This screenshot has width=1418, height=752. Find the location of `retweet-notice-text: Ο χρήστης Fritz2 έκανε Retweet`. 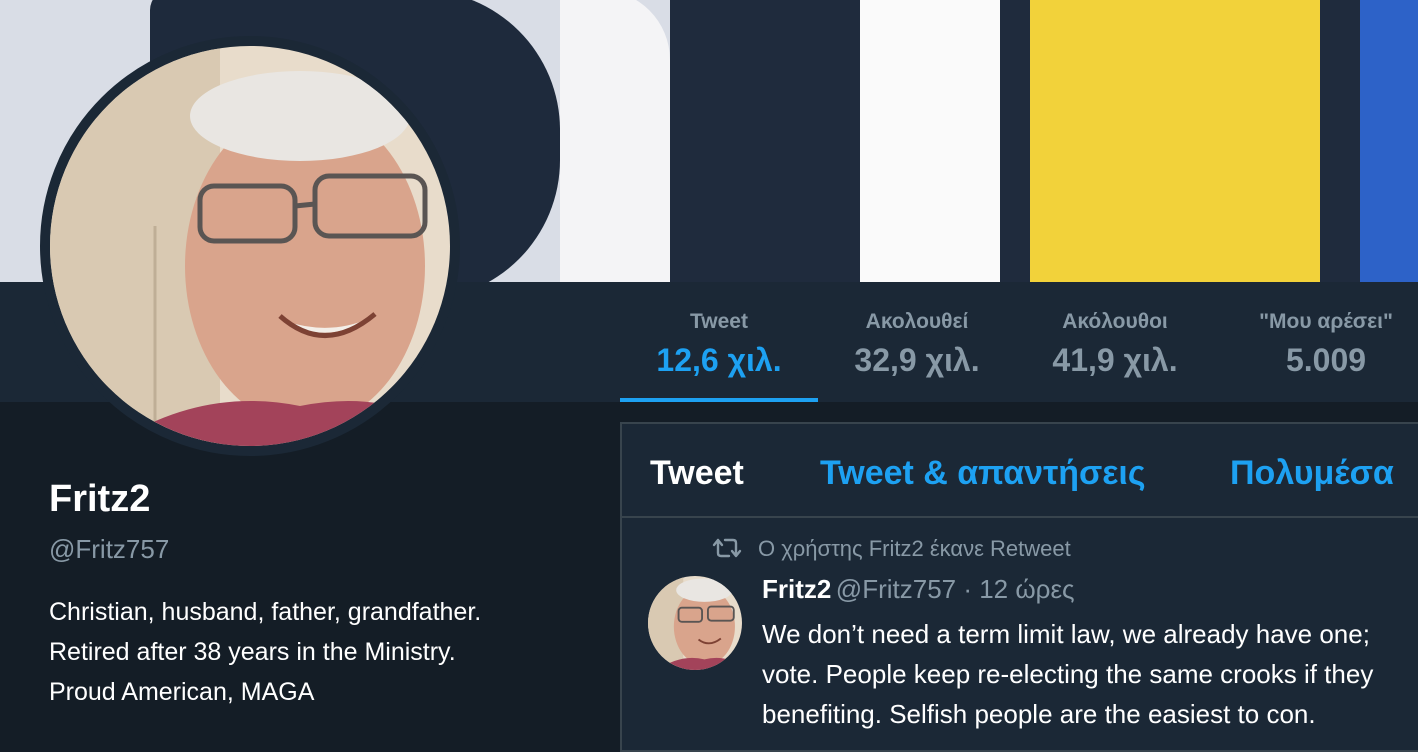

retweet-notice-text: Ο χρήστης Fritz2 έκανε Retweet is located at coordinates (914, 548).